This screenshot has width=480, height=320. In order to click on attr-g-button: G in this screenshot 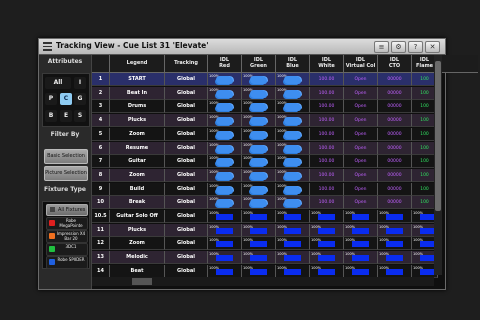, I will do `click(80, 99)`.